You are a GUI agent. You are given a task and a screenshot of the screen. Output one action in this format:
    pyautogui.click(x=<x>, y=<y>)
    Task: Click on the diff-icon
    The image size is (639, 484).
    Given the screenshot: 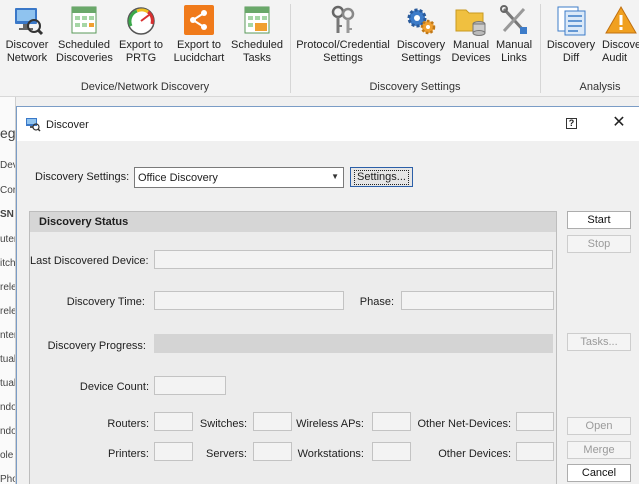 What is the action you would take?
    pyautogui.click(x=571, y=20)
    